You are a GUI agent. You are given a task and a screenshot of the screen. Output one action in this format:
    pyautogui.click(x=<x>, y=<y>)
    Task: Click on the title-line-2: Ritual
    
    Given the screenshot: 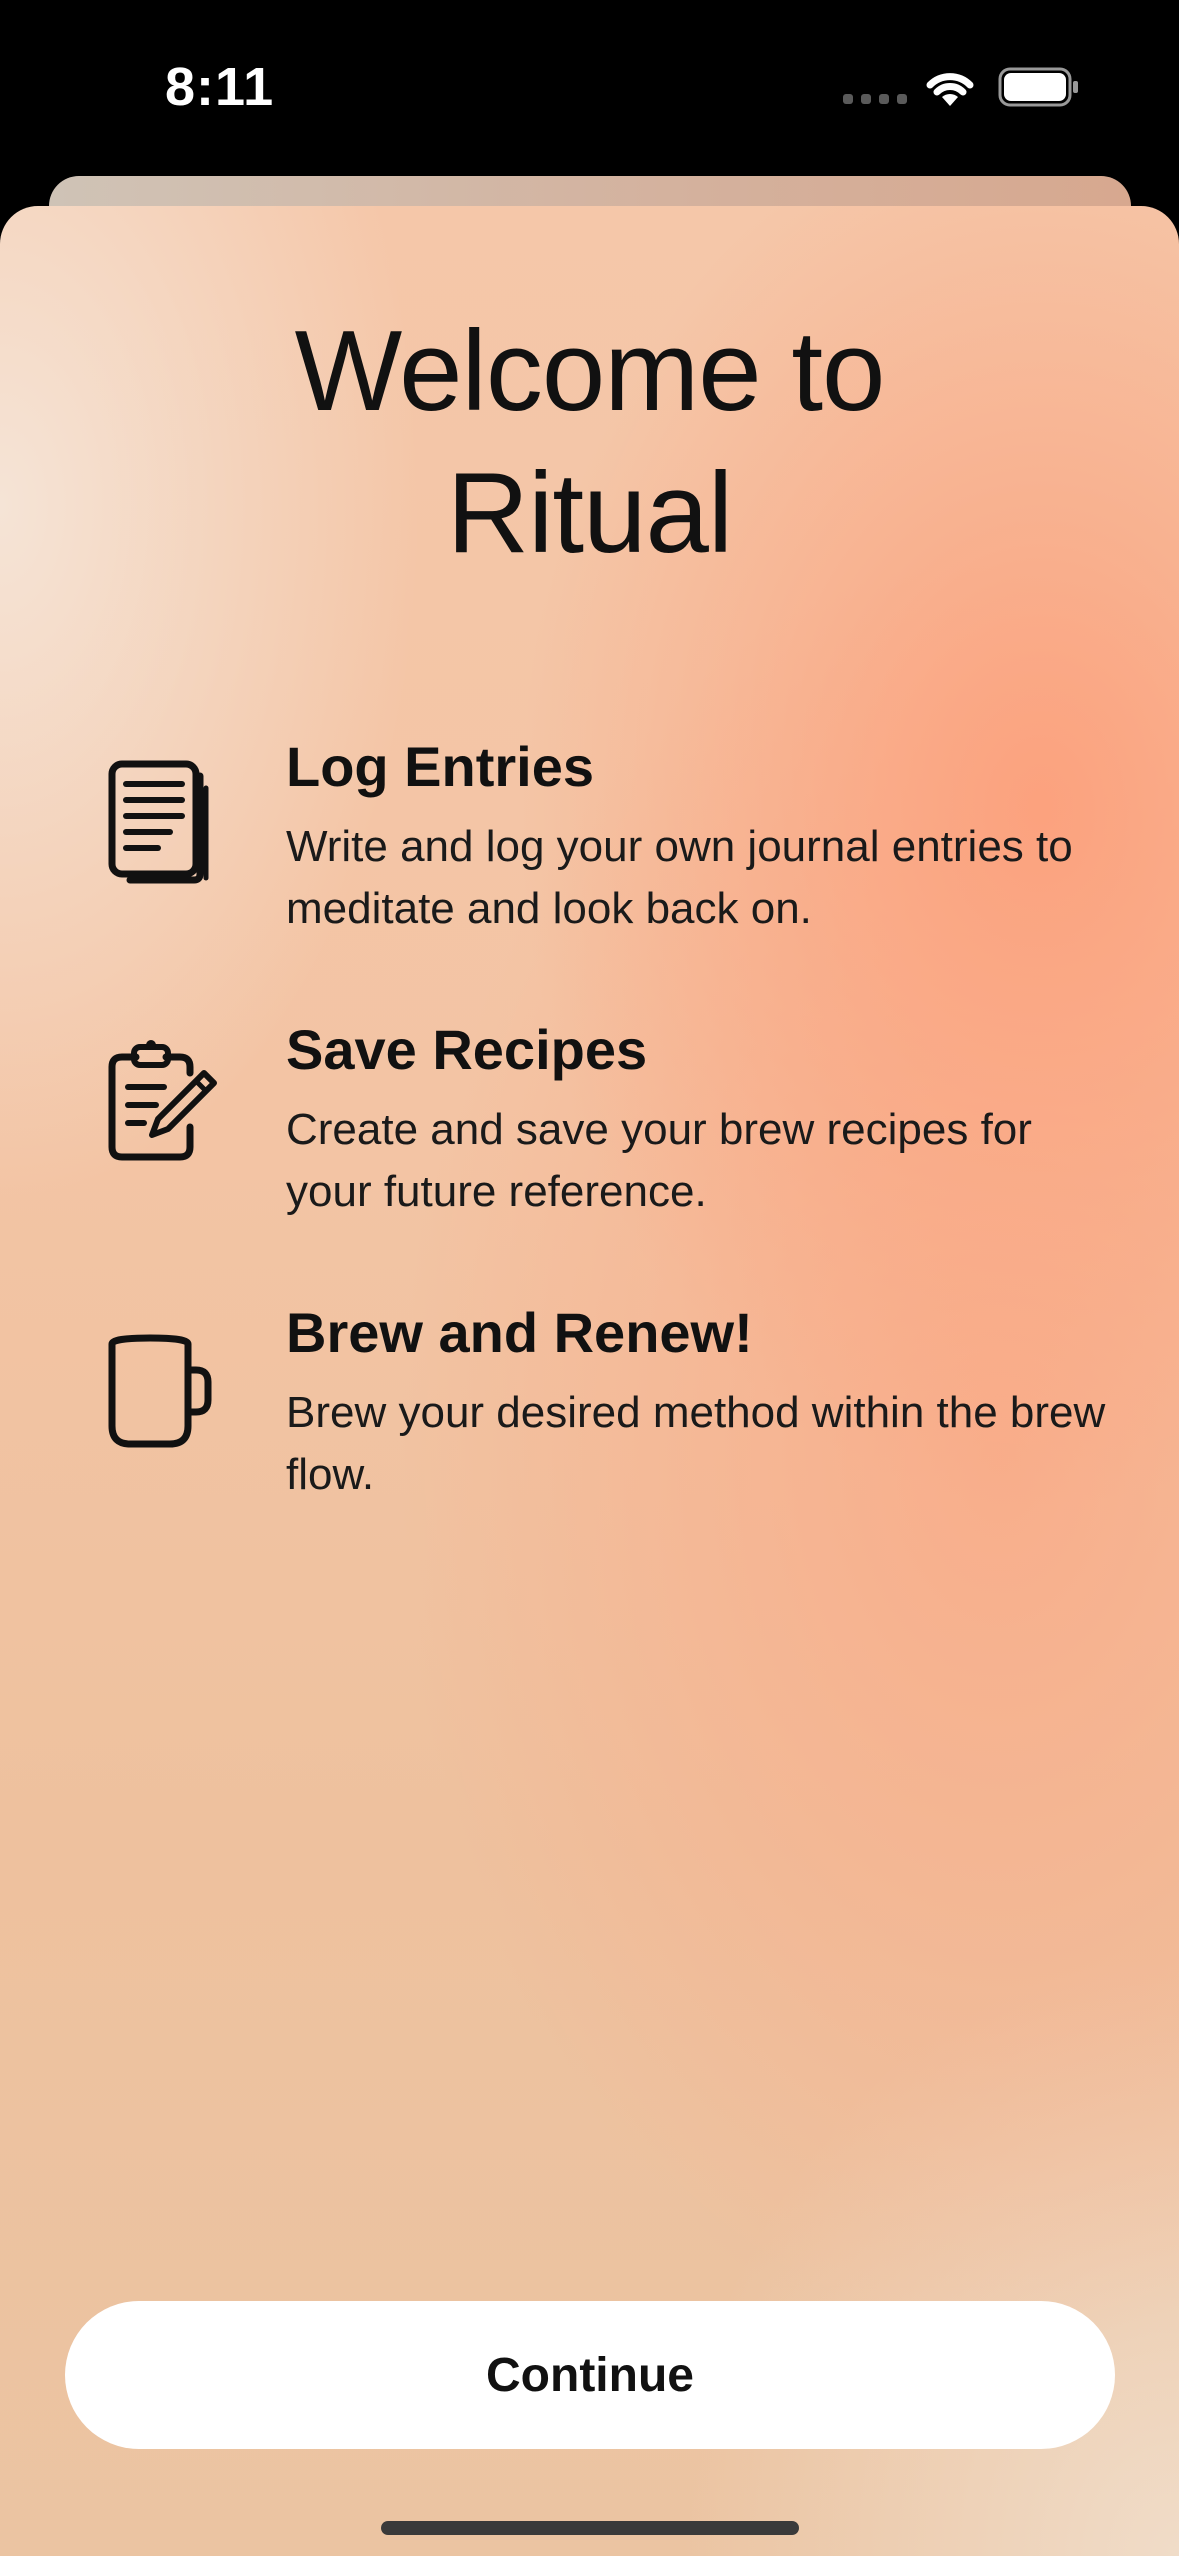 What is the action you would take?
    pyautogui.click(x=589, y=513)
    